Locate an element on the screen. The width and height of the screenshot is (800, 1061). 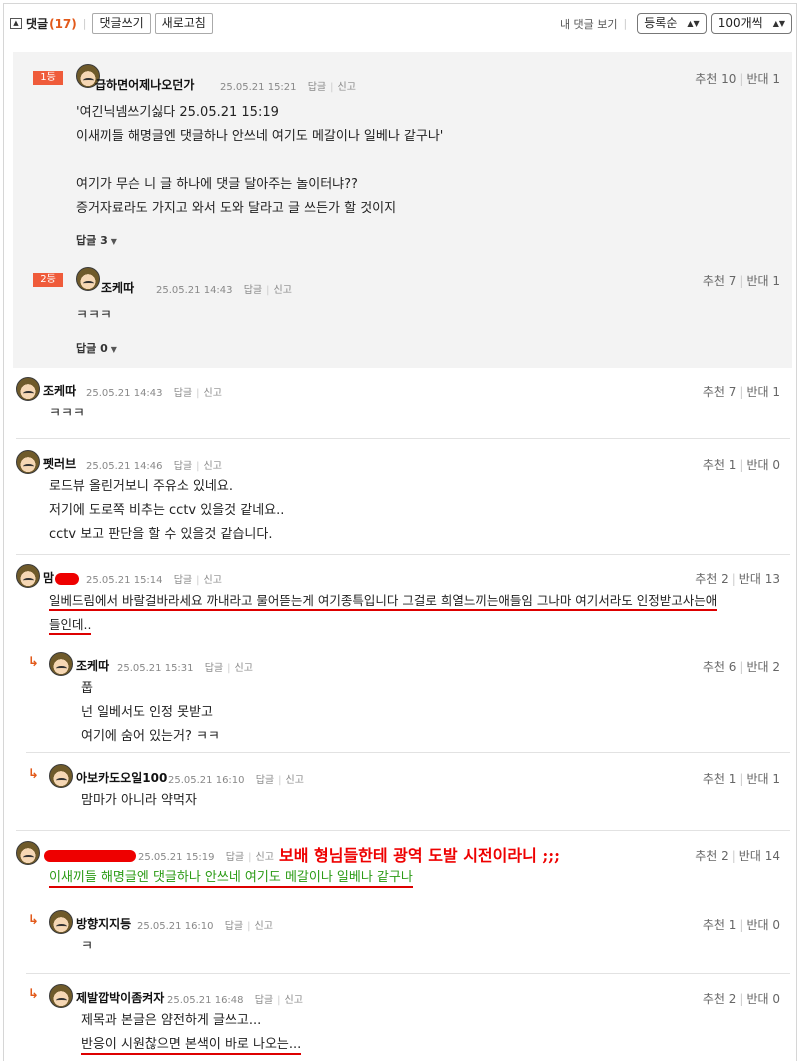
comment-line: 저기에 도로쪽 비추는 cctv 있을것 같네요.. is located at coordinates (167, 510).